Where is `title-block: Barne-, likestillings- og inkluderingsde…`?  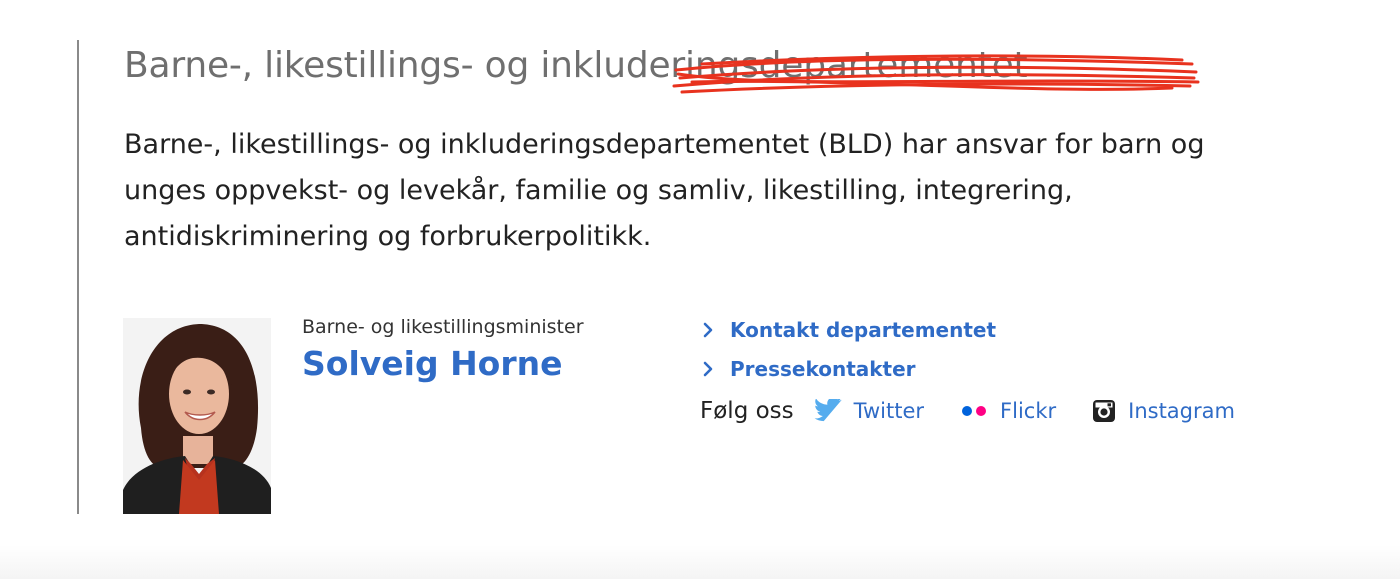
title-block: Barne-, likestillings- og inkluderingsde… is located at coordinates (662, 68).